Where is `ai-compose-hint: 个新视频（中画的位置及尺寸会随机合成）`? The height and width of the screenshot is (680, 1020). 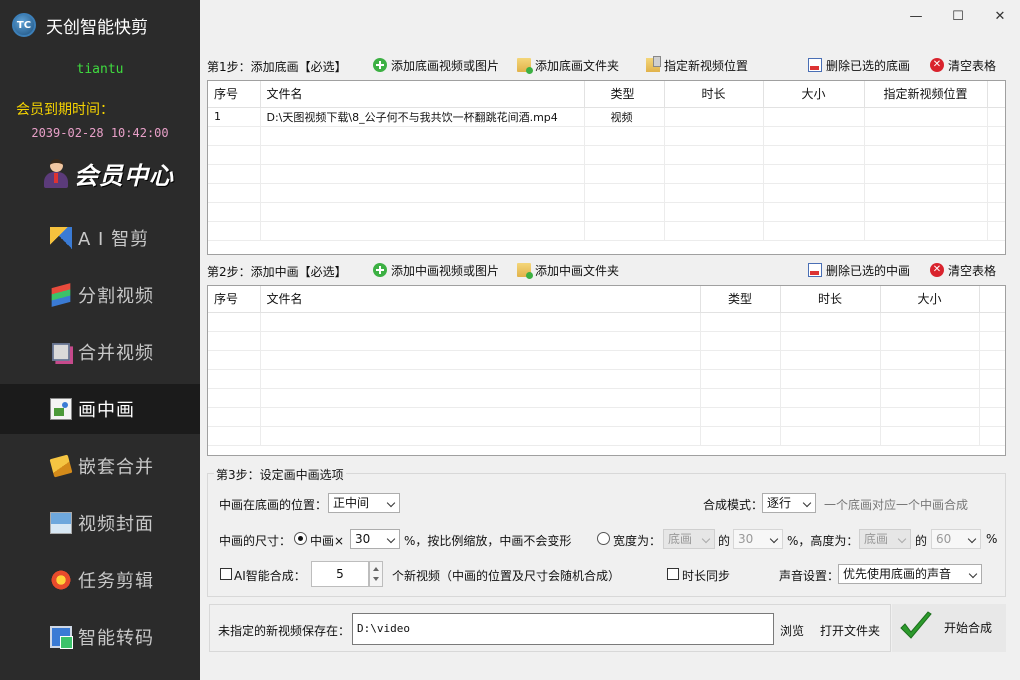 ai-compose-hint: 个新视频（中画的位置及尺寸会随机合成） is located at coordinates (506, 576).